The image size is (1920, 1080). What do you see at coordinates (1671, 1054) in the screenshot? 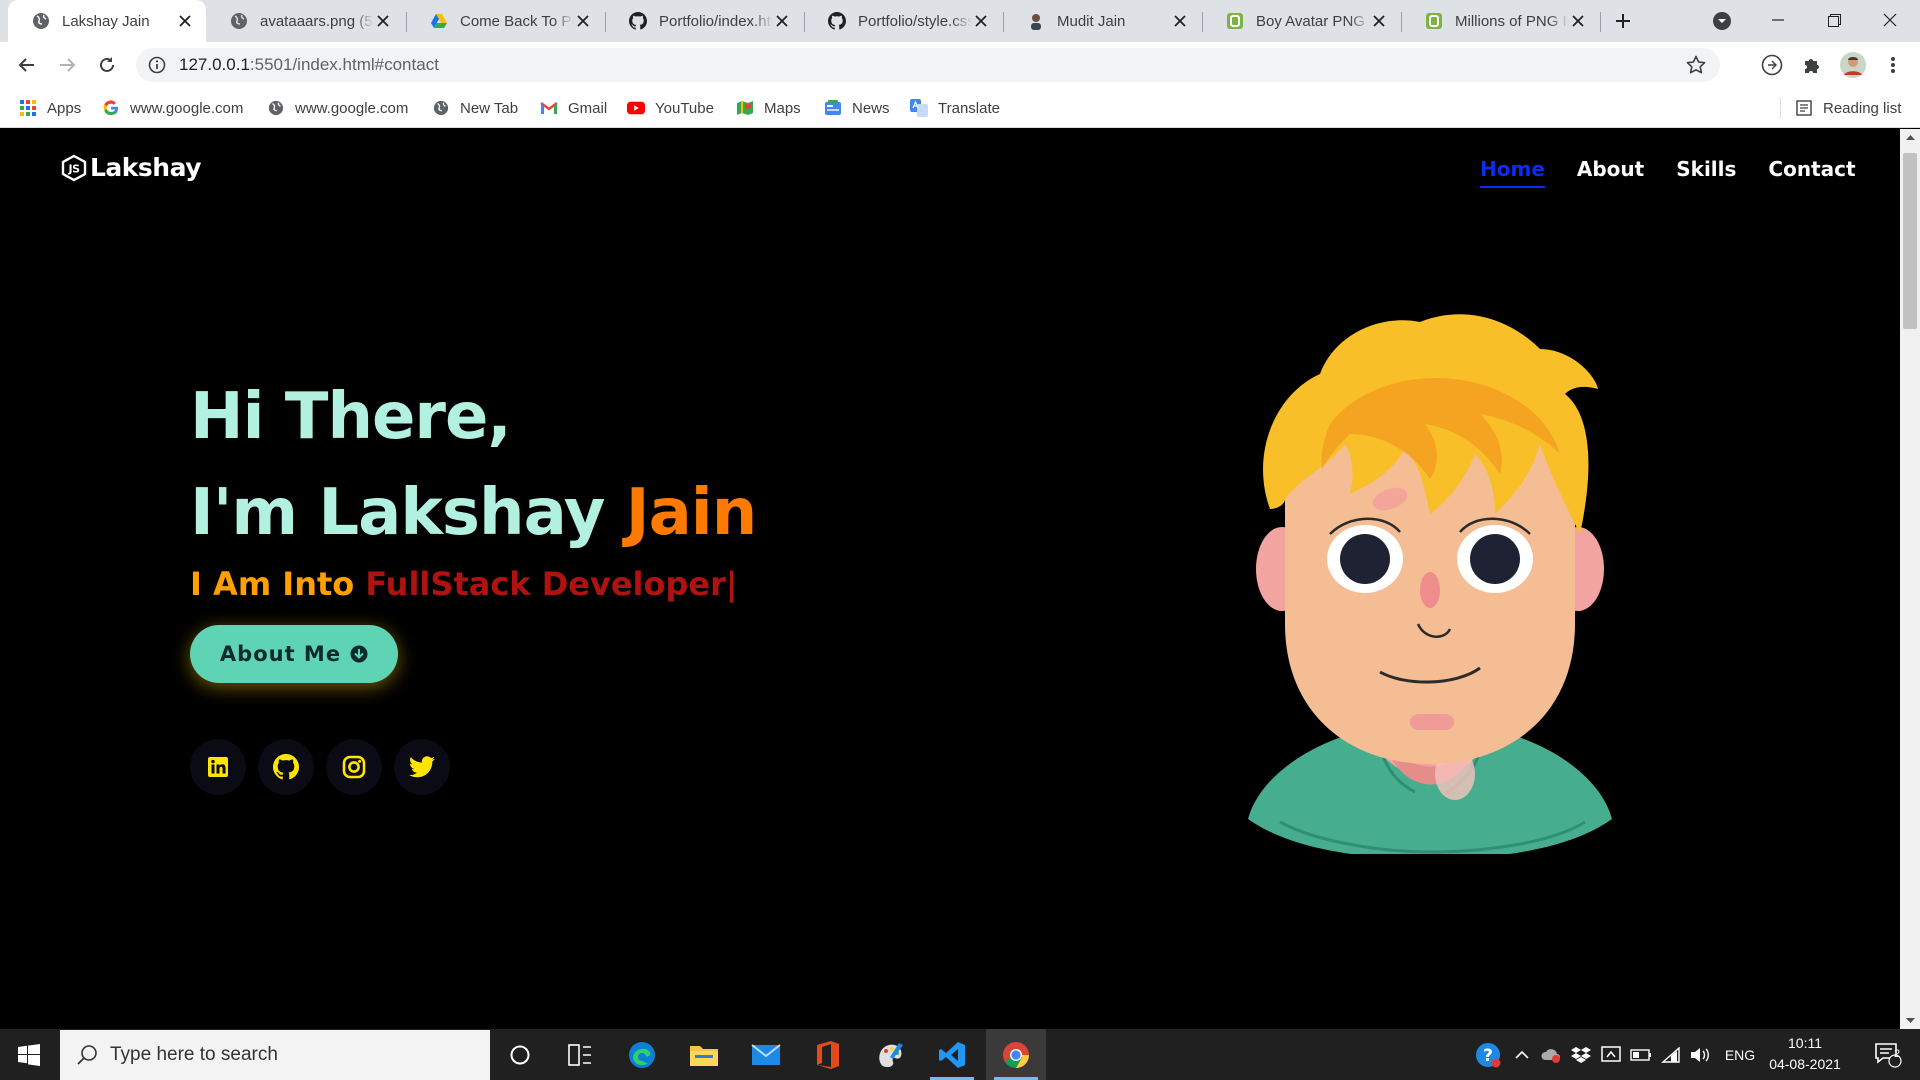
I see `wifi-icon` at bounding box center [1671, 1054].